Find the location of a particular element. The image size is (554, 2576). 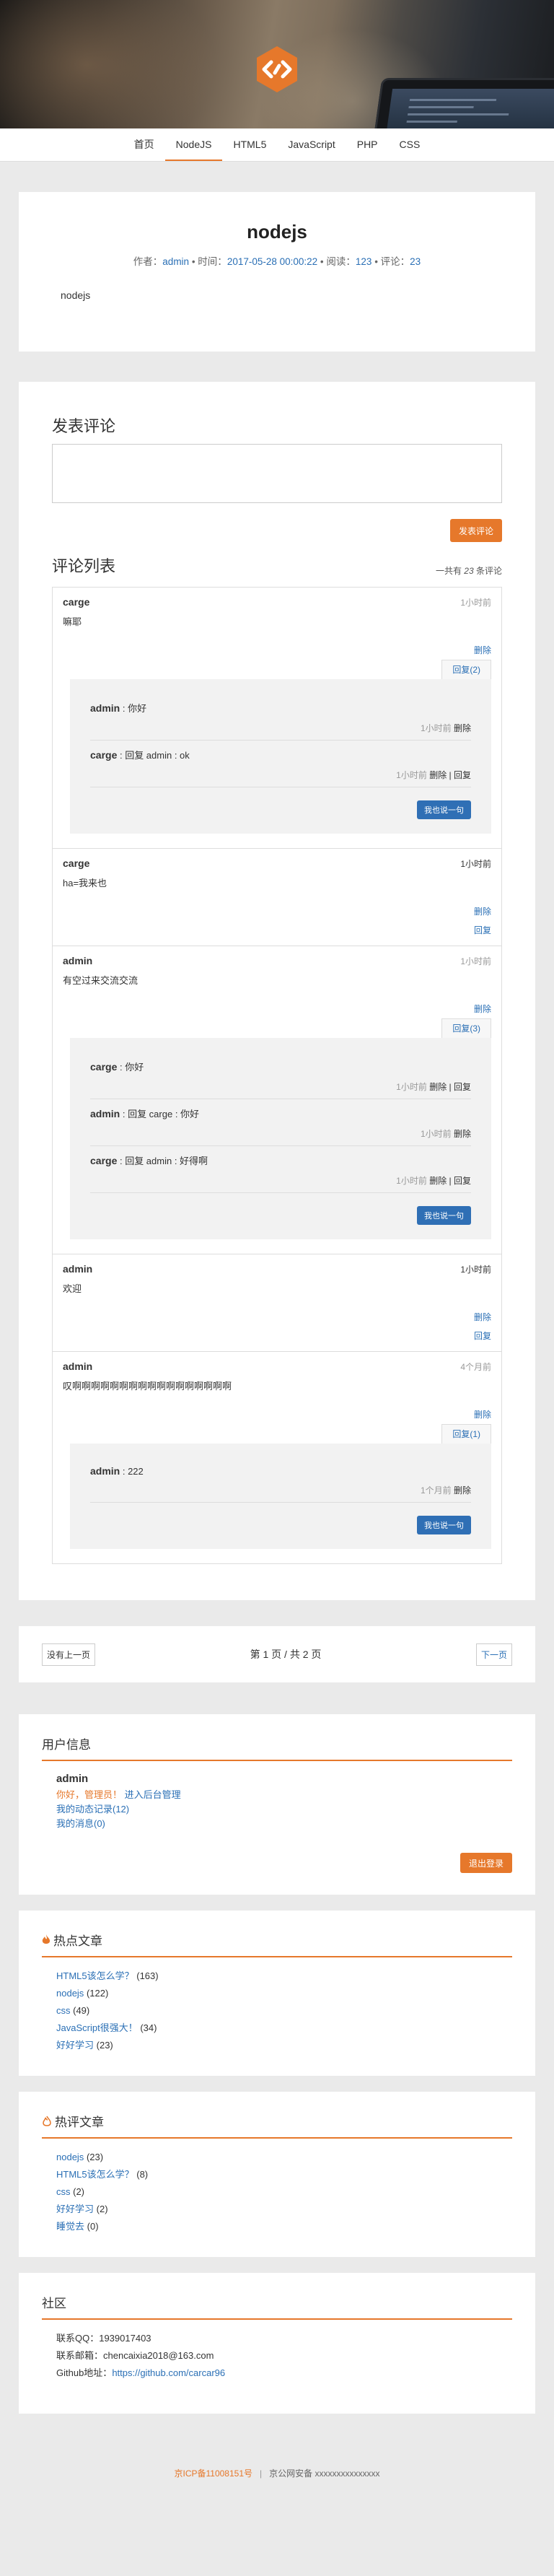

comment-text: ha=我来也 is located at coordinates (85, 883).